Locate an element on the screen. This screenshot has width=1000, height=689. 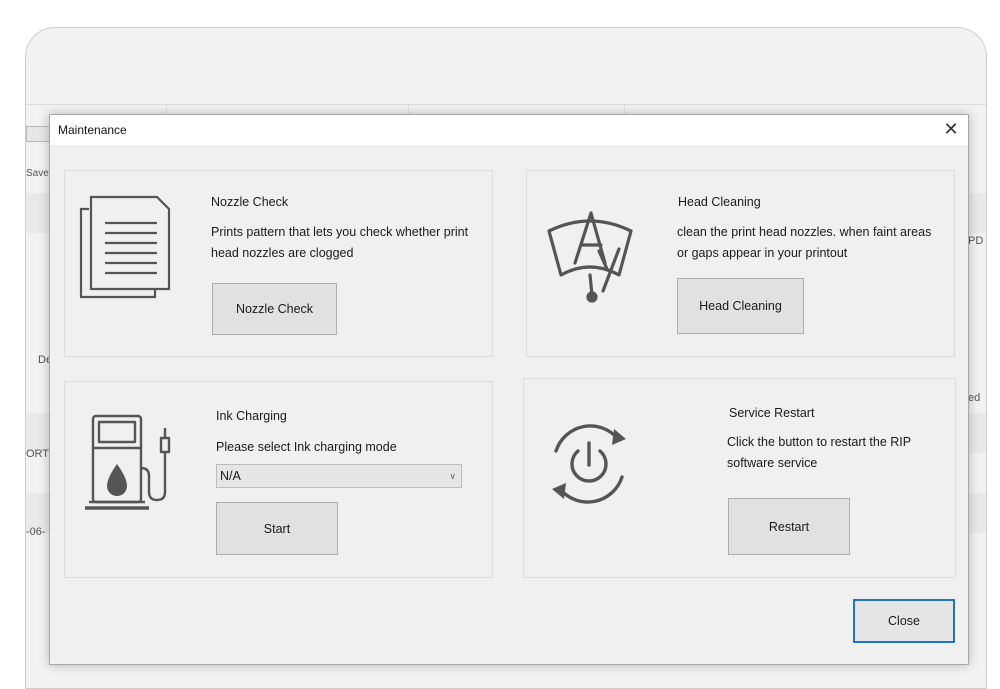
nozzle-check-title: Nozzle Check is located at coordinates (250, 202).